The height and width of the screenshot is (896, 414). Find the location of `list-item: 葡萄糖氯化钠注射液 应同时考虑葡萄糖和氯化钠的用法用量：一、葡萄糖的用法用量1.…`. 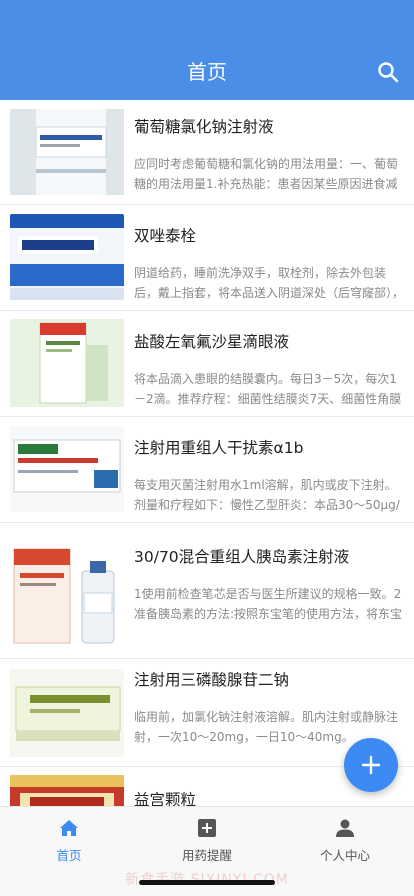

list-item: 葡萄糖氯化钠注射液 应同时考虑葡萄糖和氯化钠的用法用量：一、葡萄糖的用法用量1.… is located at coordinates (207, 152).